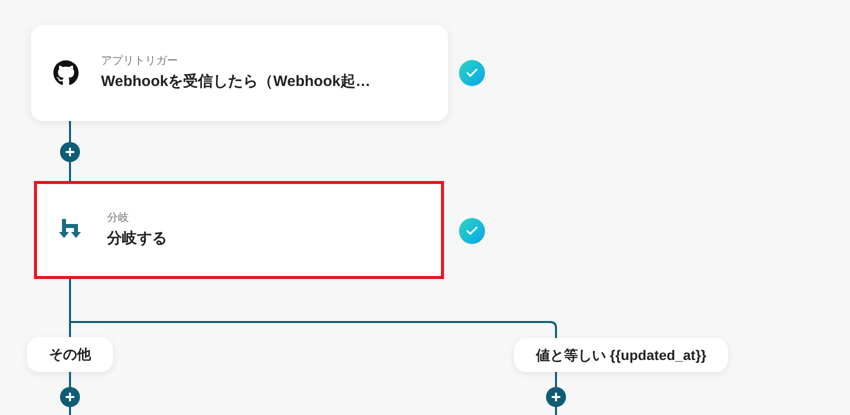 The height and width of the screenshot is (415, 850). What do you see at coordinates (137, 239) in the screenshot?
I see `step-title: 分岐する` at bounding box center [137, 239].